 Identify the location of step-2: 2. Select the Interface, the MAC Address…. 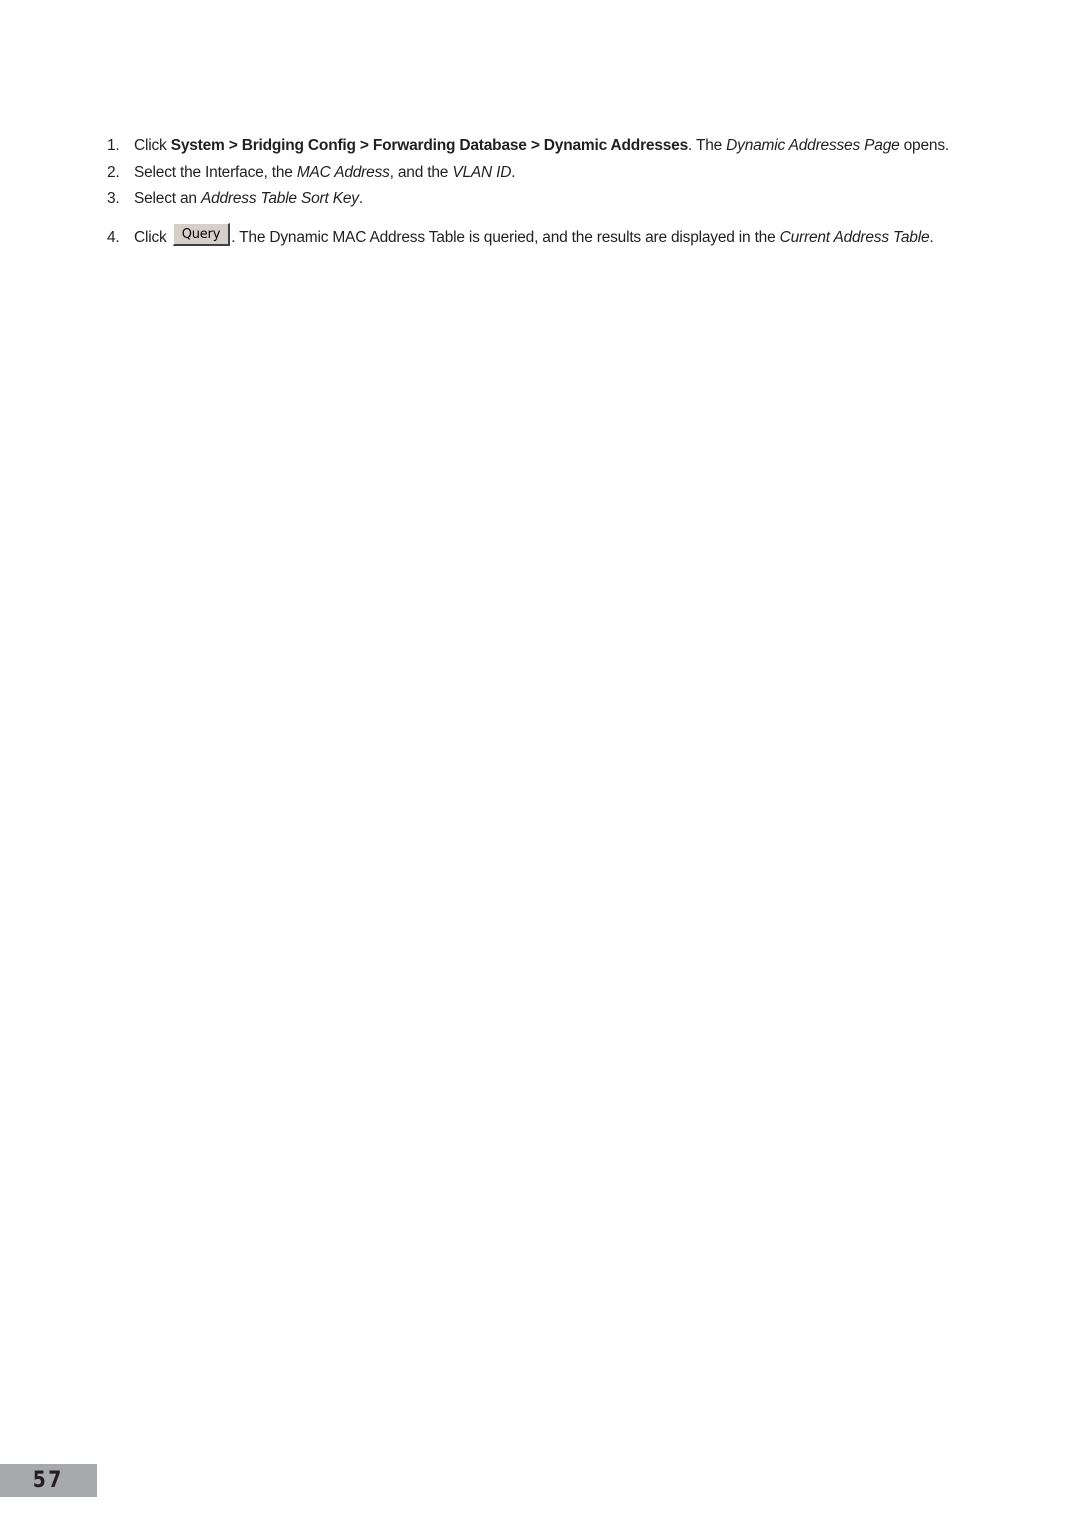
(547, 172).